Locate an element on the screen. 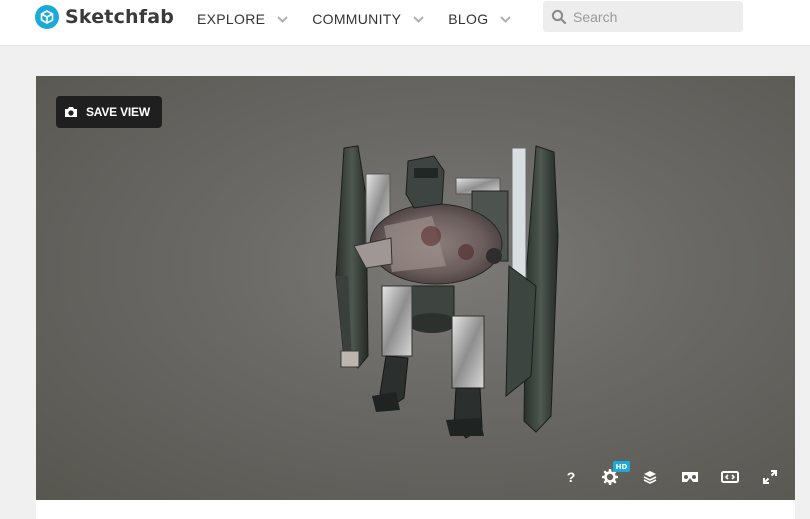 The height and width of the screenshot is (519, 810). help-label: ? is located at coordinates (571, 477).